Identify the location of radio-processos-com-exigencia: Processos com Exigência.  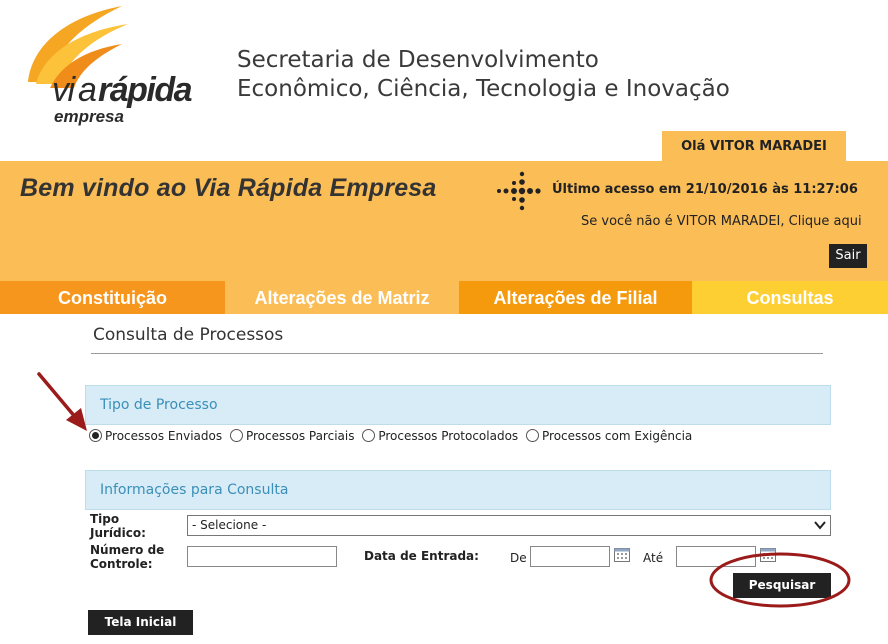
(609, 436).